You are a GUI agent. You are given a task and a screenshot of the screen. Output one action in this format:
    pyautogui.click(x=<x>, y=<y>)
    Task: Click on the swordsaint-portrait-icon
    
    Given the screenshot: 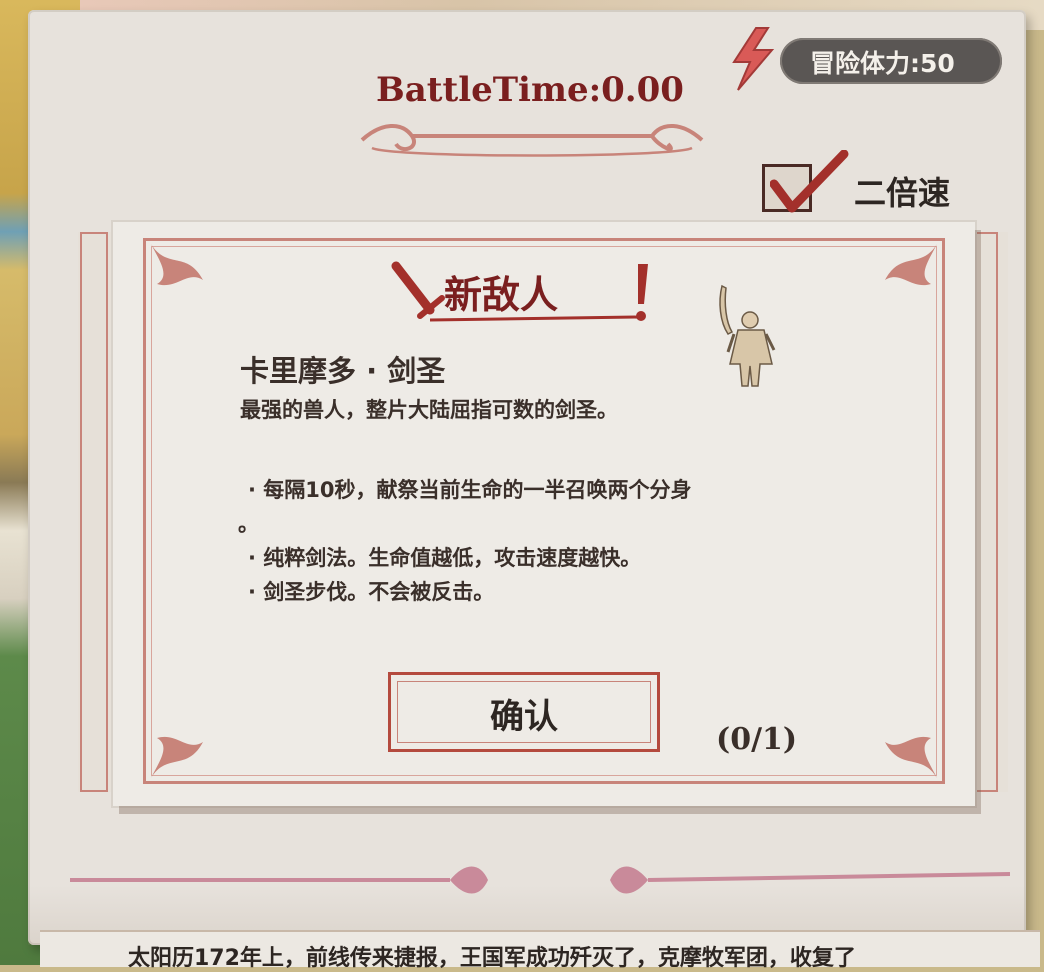 What is the action you would take?
    pyautogui.click(x=747, y=335)
    